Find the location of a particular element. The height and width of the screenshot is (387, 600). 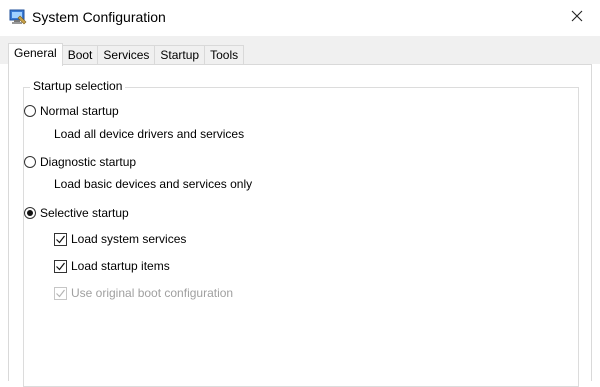

selective-startup-radio: Selective startup is located at coordinates (76, 213).